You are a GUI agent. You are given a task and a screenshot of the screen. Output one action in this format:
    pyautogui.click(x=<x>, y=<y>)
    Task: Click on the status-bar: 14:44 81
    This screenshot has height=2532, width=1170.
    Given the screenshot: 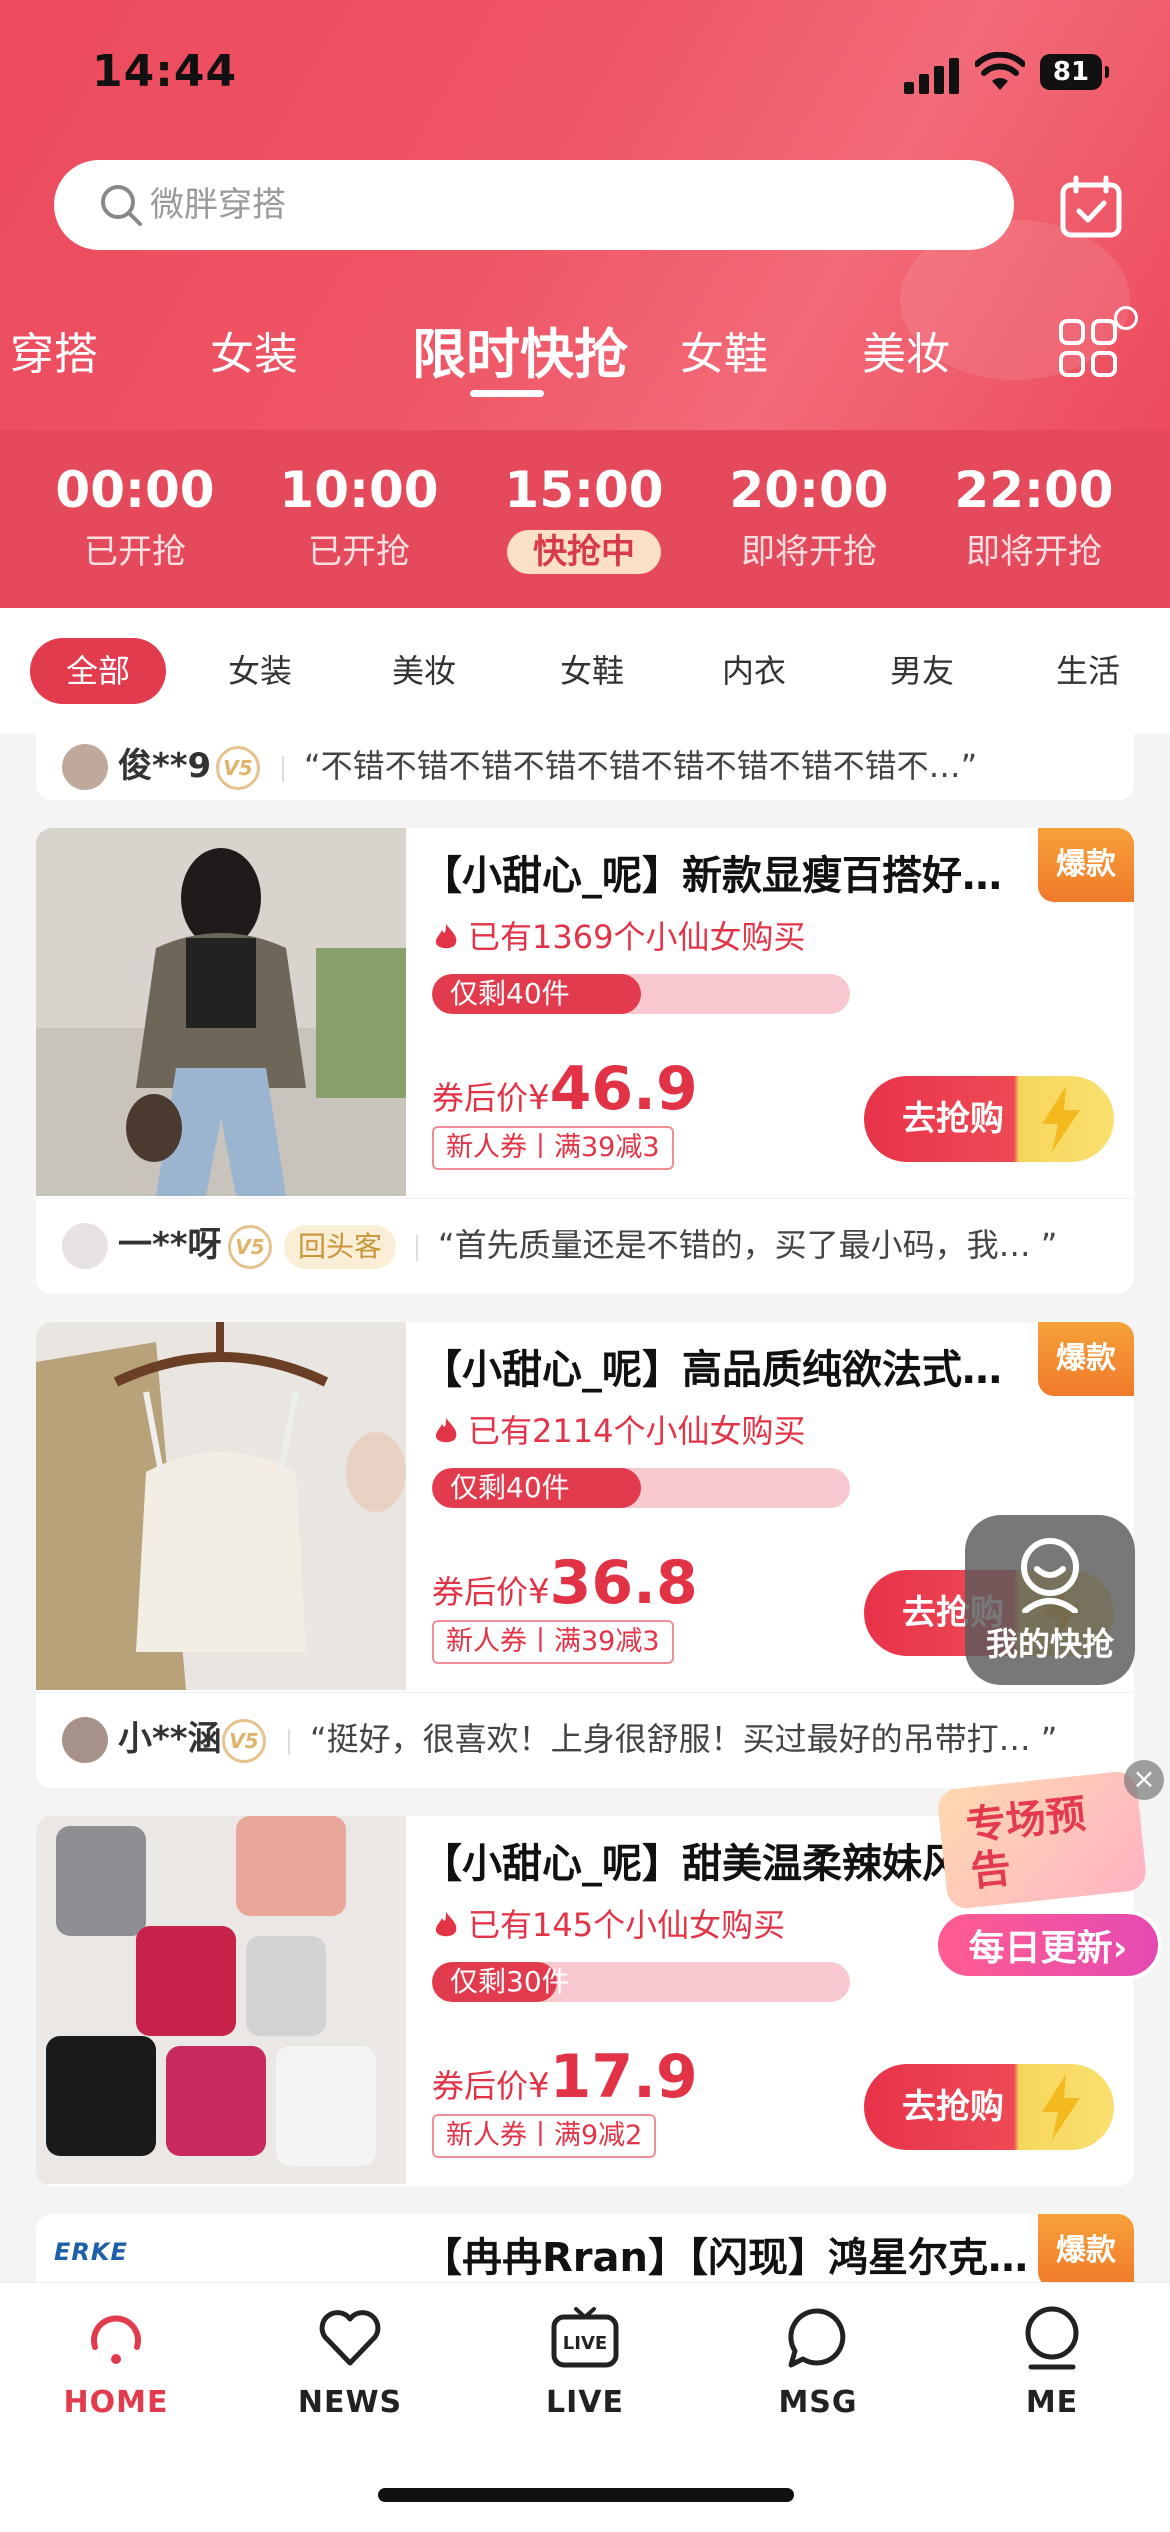 What is the action you would take?
    pyautogui.click(x=585, y=70)
    